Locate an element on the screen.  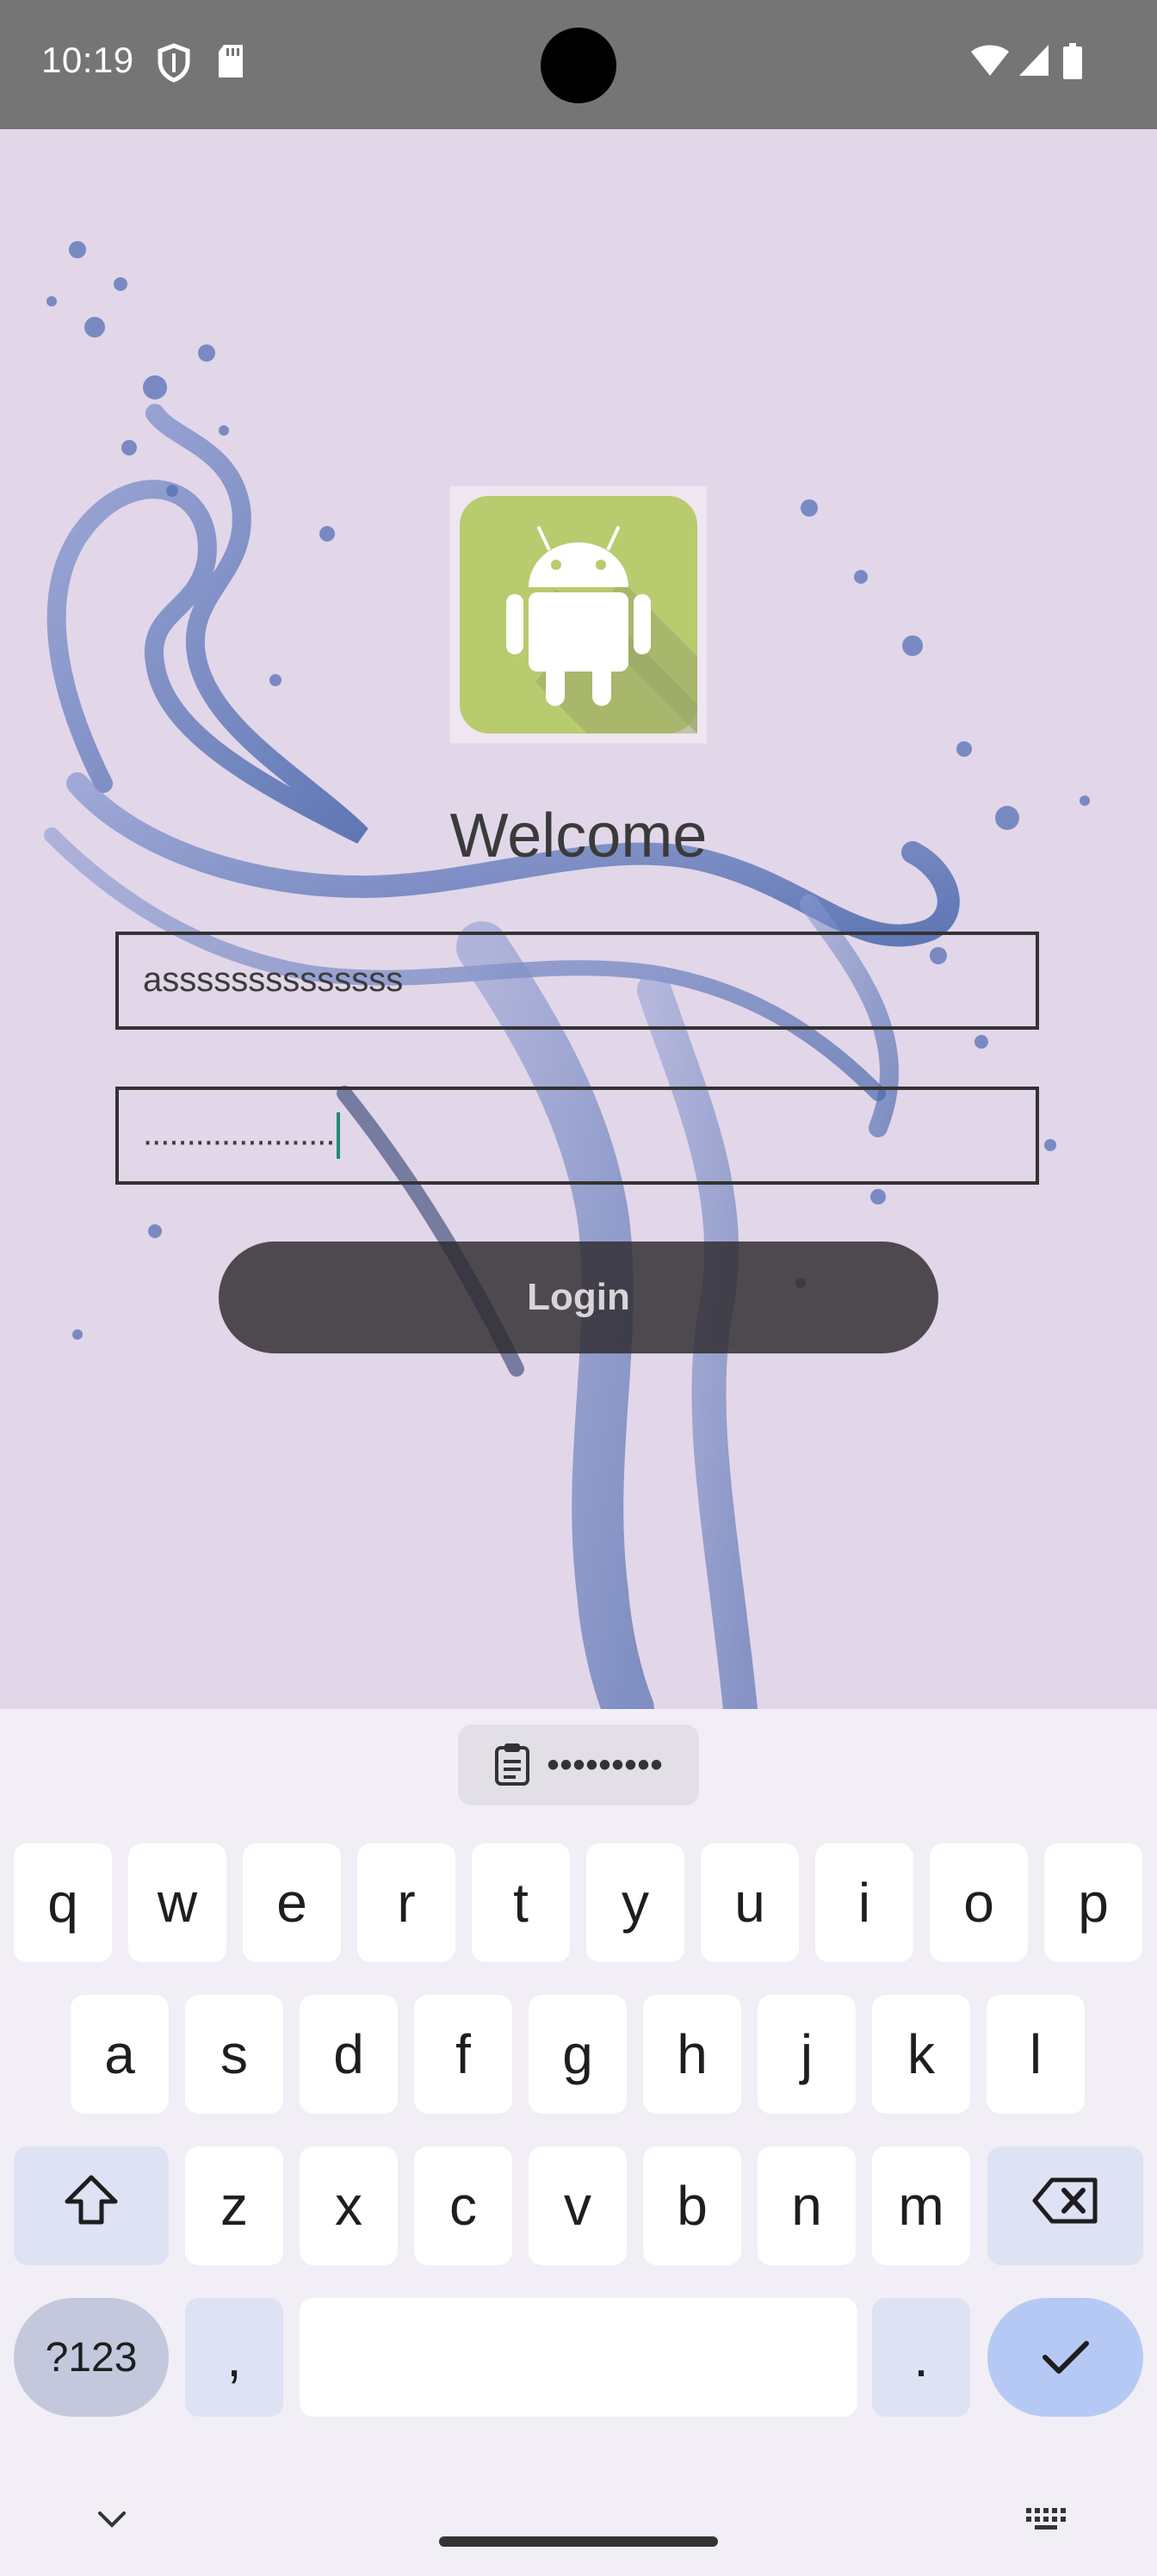
key-q: q is located at coordinates (63, 1903).